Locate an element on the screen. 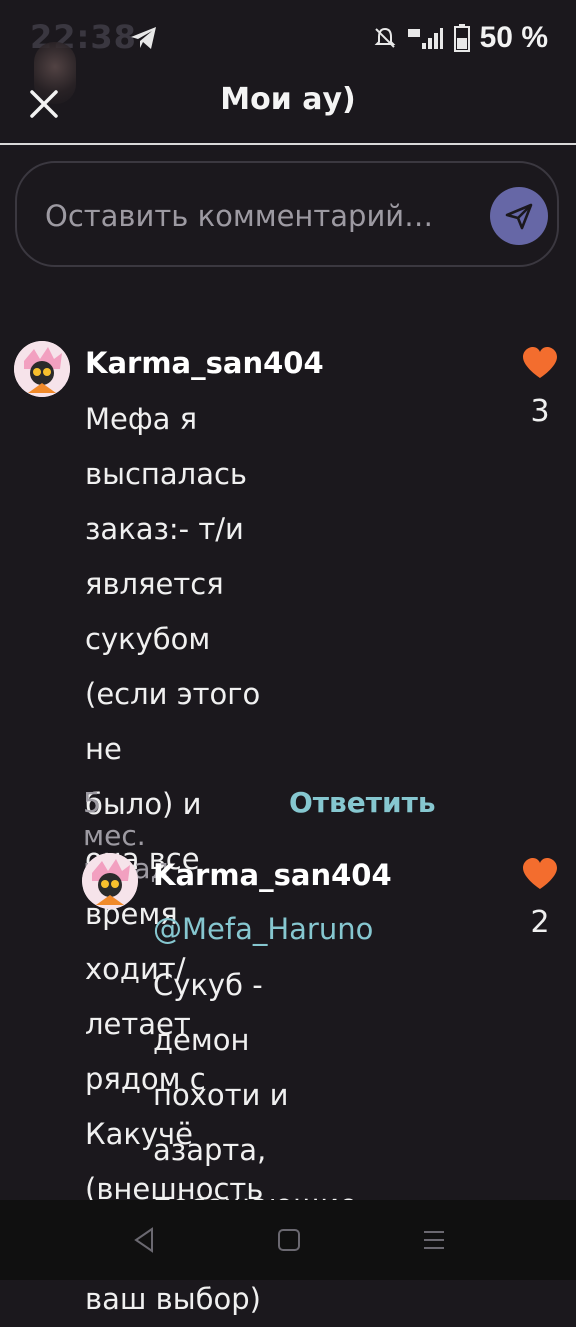 The image size is (576, 1327). back-triangle-icon is located at coordinates (144, 1240).